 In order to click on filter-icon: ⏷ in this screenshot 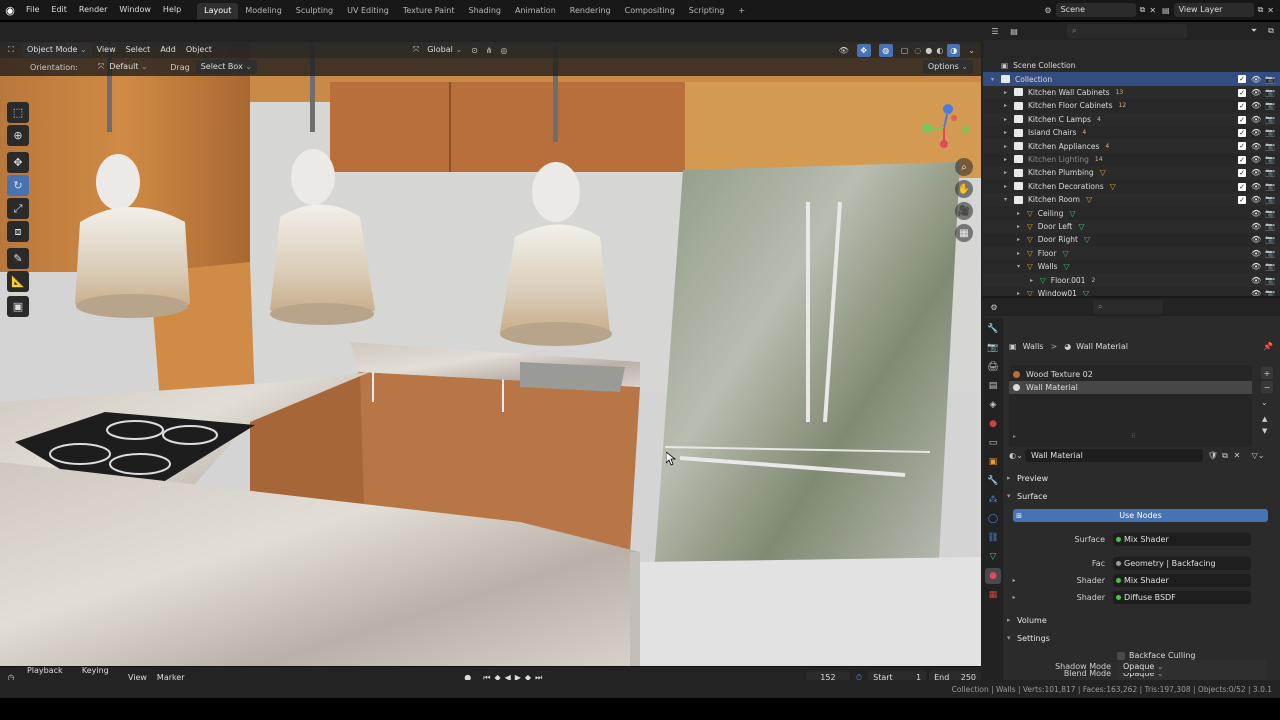, I will do `click(1254, 31)`.